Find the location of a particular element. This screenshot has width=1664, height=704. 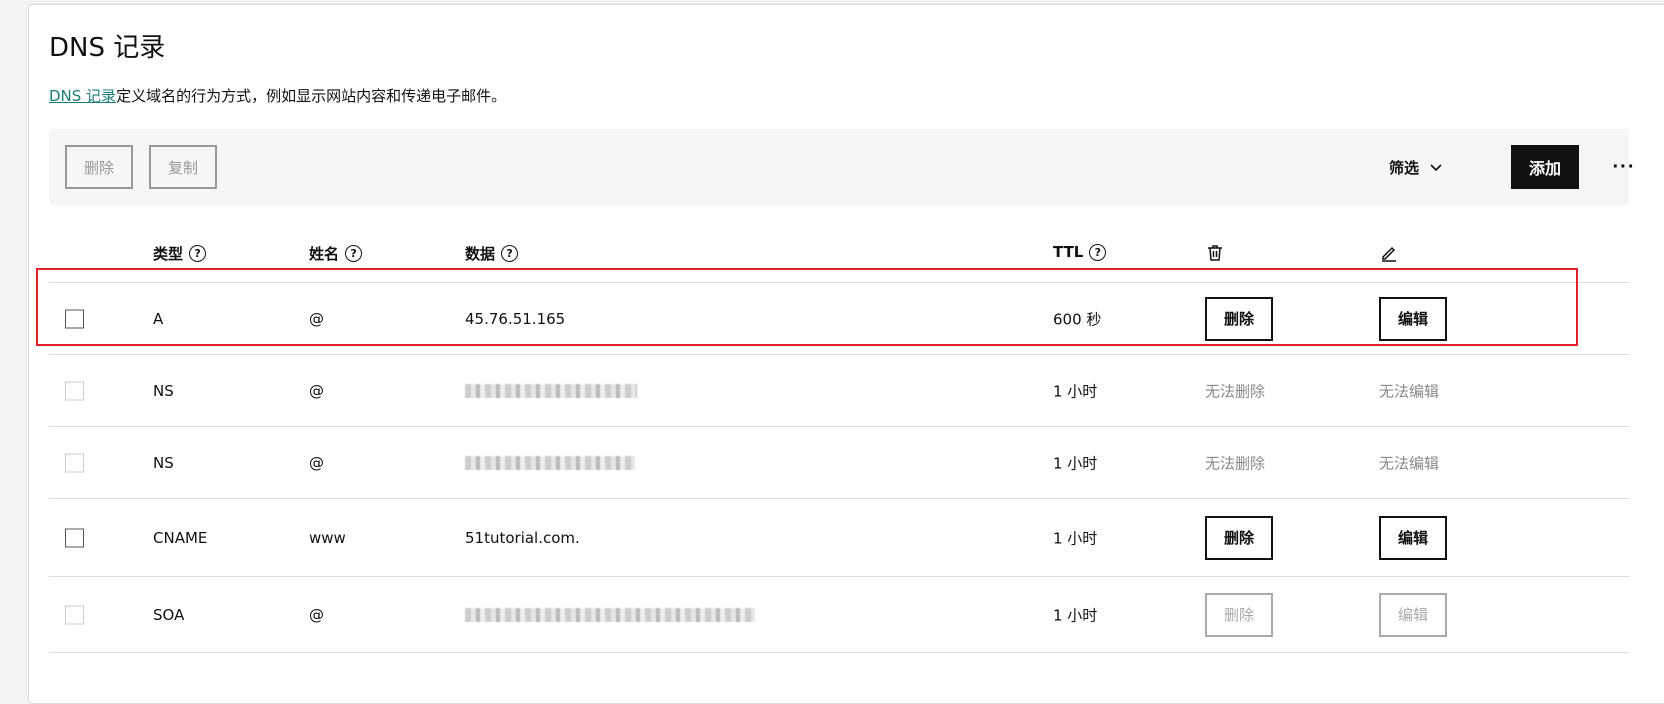

add-record-button: 添加 is located at coordinates (1545, 167).